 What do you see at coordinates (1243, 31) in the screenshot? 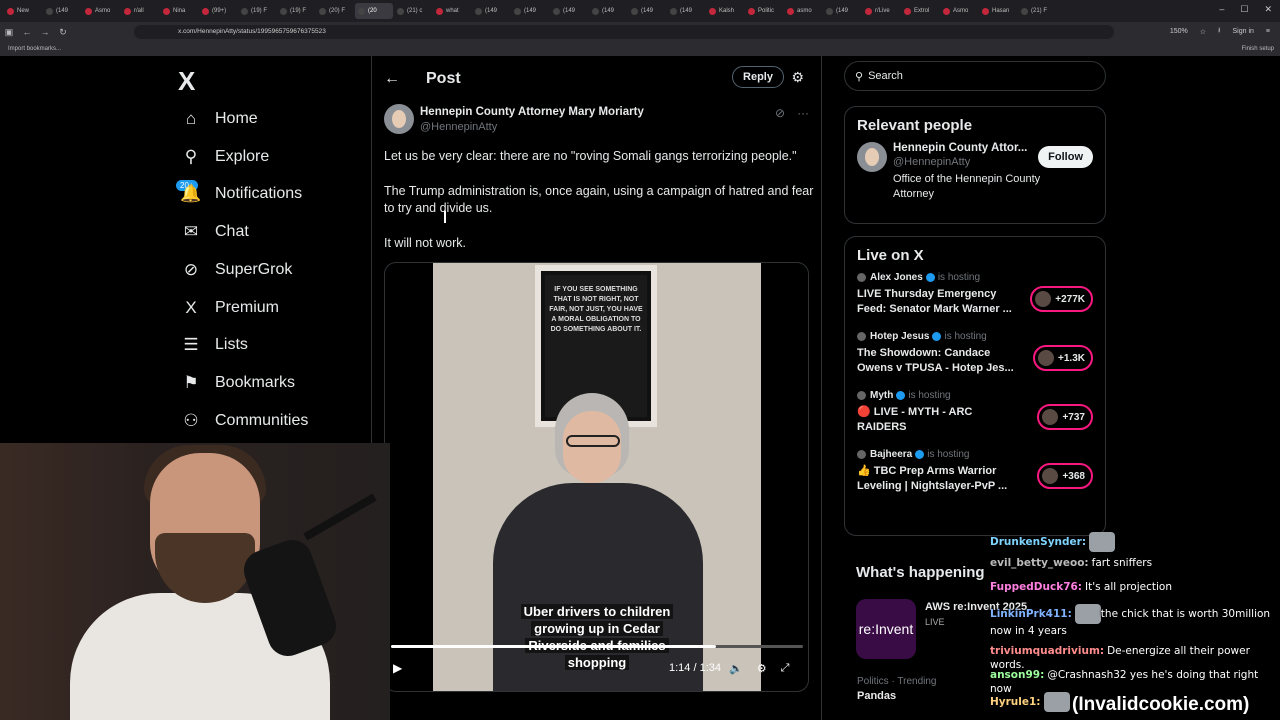
I see `sign-in-button: Sign in` at bounding box center [1243, 31].